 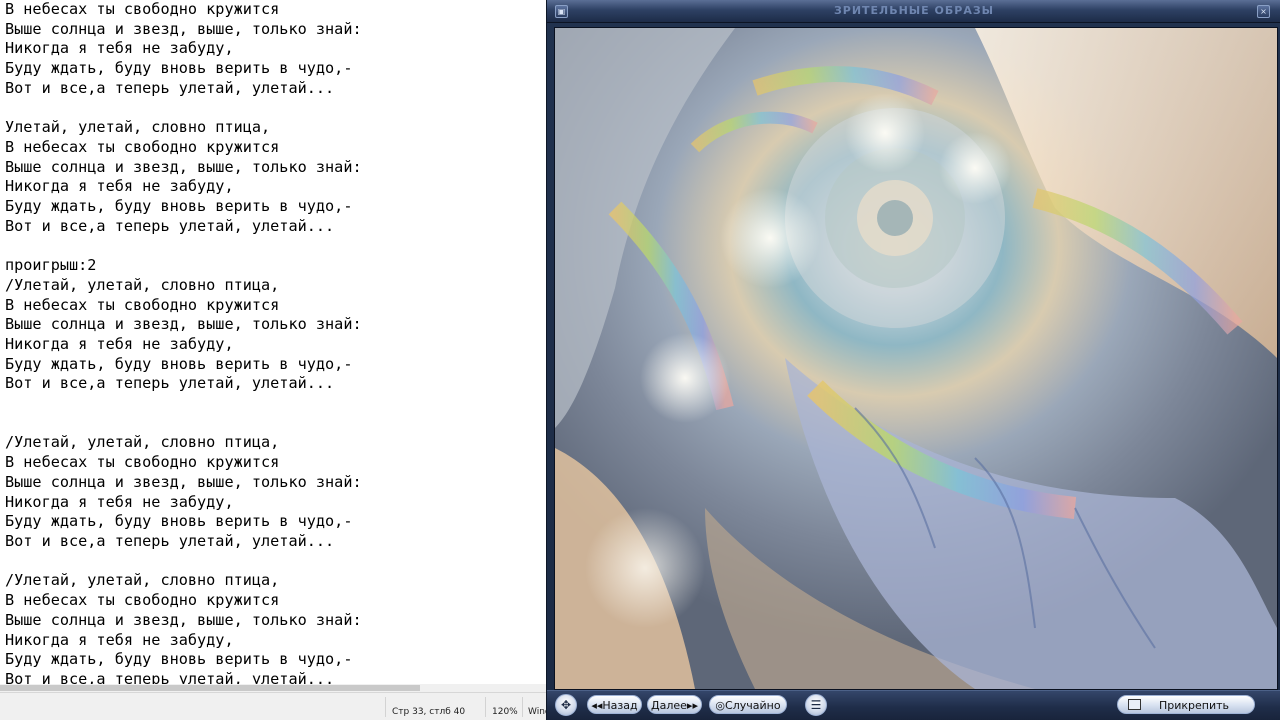 I want to click on next-button: Далее▸▸, so click(x=674, y=704).